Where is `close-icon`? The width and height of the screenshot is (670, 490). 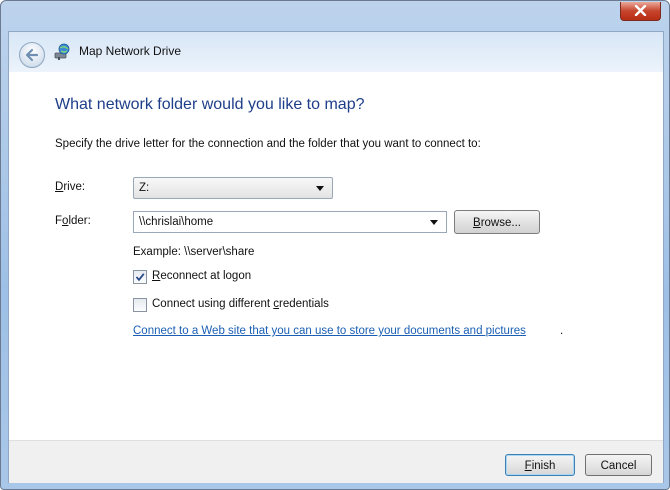
close-icon is located at coordinates (640, 10).